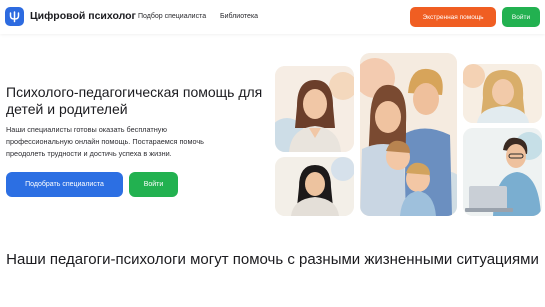 Image resolution: width=545 pixels, height=307 pixels. Describe the element at coordinates (239, 16) in the screenshot. I see `nav-link-library: Библиотека` at that location.